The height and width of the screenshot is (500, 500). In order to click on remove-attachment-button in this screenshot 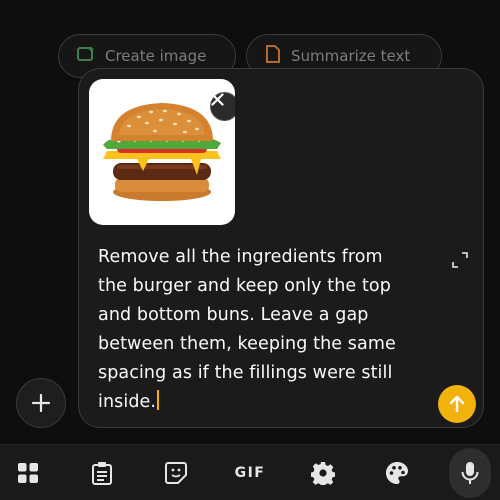, I will do `click(222, 106)`.